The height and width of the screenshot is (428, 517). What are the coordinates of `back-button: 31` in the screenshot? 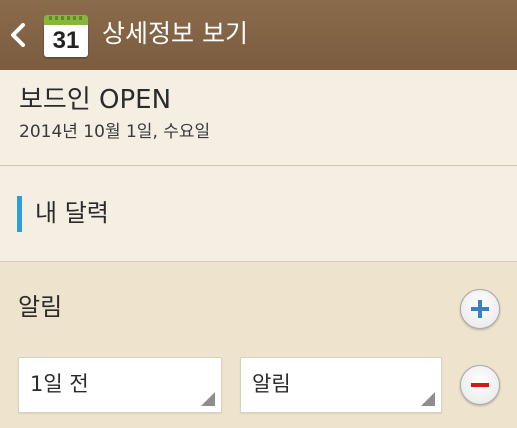 It's located at (47, 35).